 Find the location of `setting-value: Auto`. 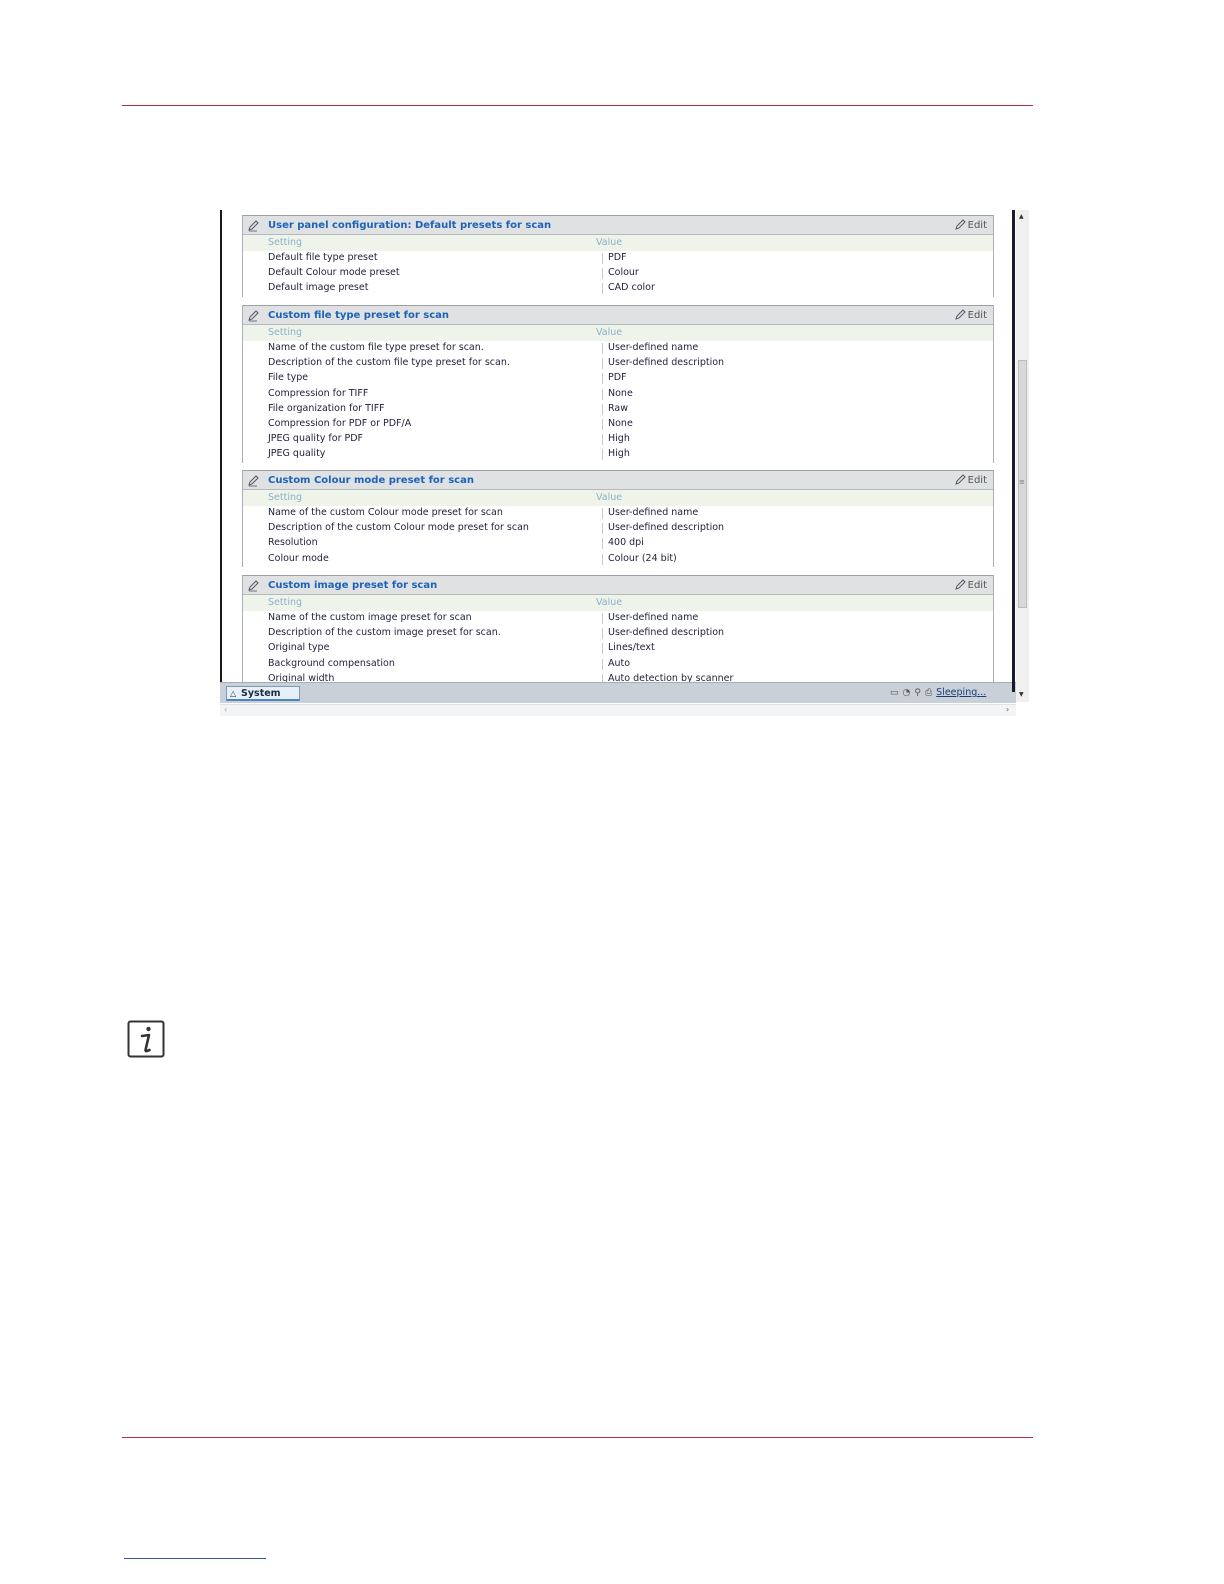

setting-value: Auto is located at coordinates (616, 663).